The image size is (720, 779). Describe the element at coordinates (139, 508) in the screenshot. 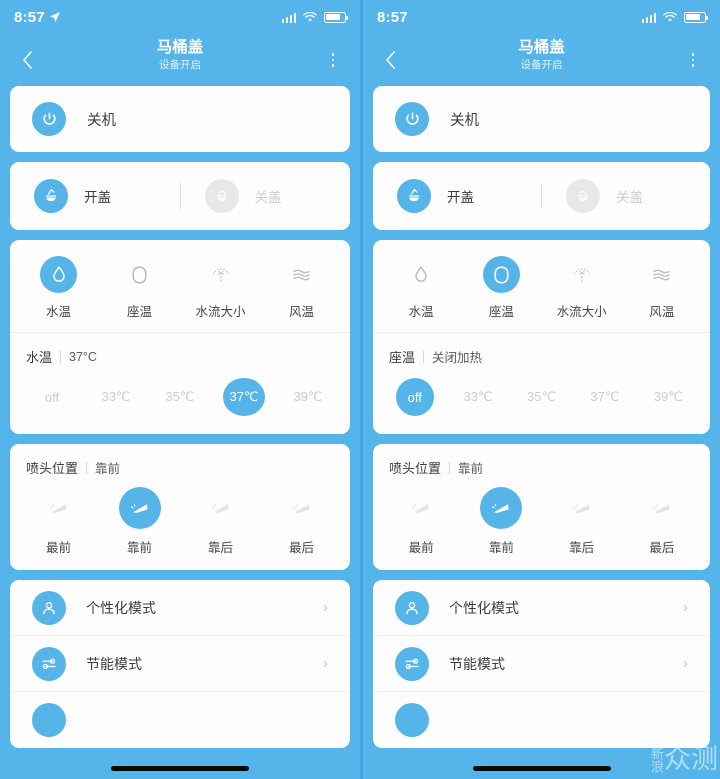

I see `nozzle-spray-icon` at that location.